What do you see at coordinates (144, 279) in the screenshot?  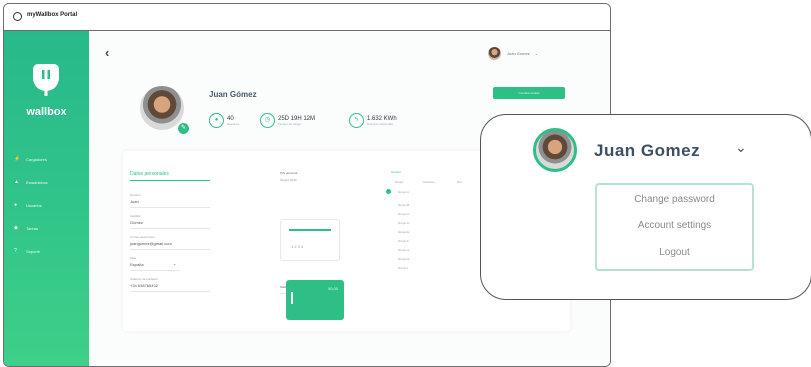 I see `field-label: Teléfono de contacto` at bounding box center [144, 279].